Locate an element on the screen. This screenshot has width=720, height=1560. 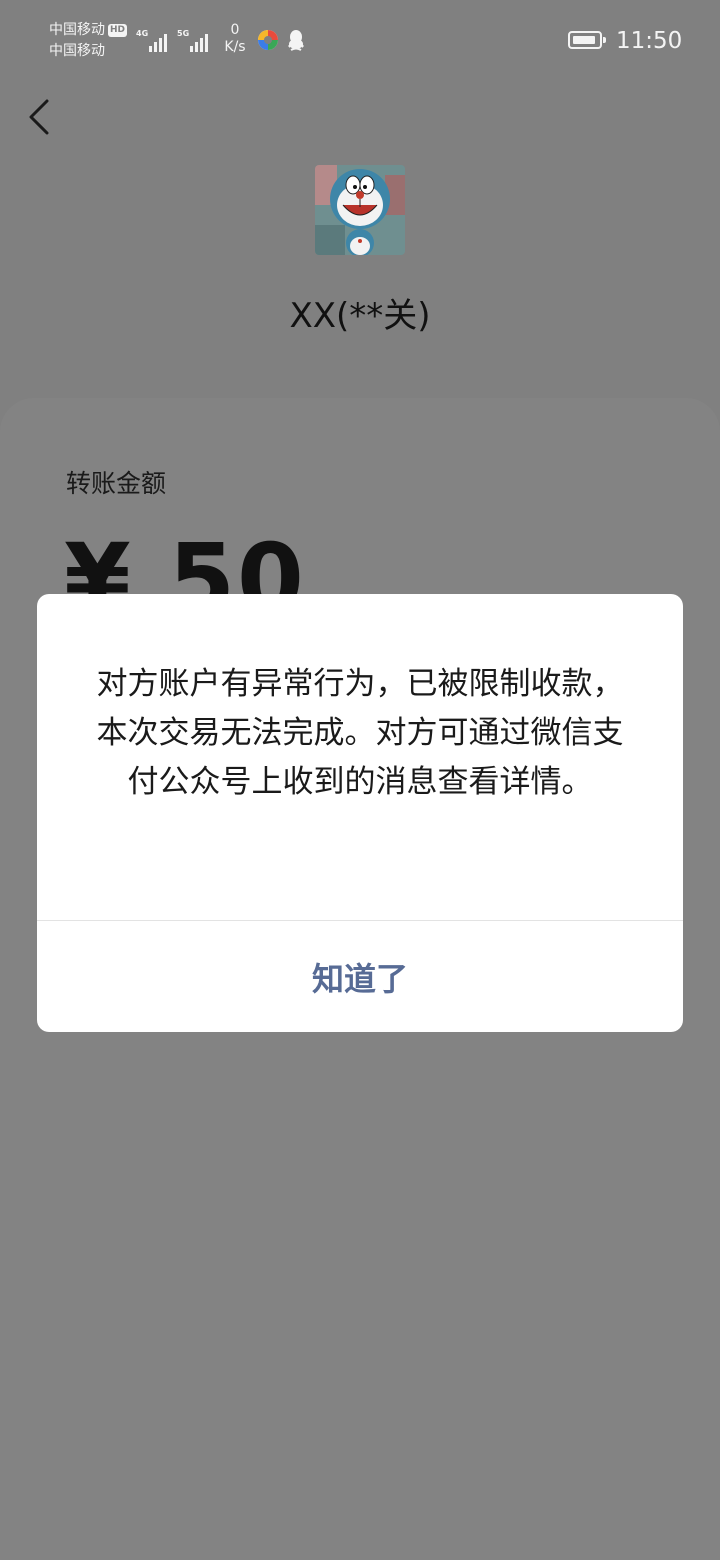
signal-icon: 4G is located at coordinates (152, 39).